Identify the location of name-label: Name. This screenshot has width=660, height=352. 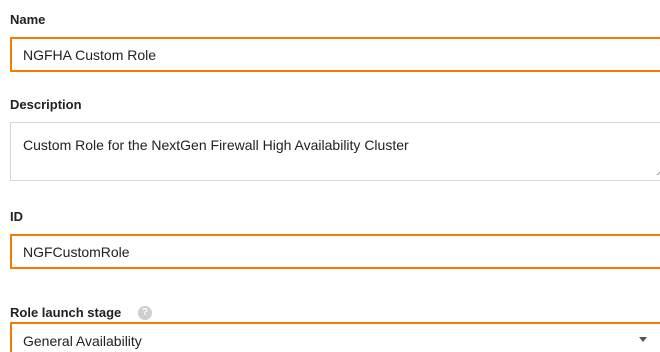
(28, 19).